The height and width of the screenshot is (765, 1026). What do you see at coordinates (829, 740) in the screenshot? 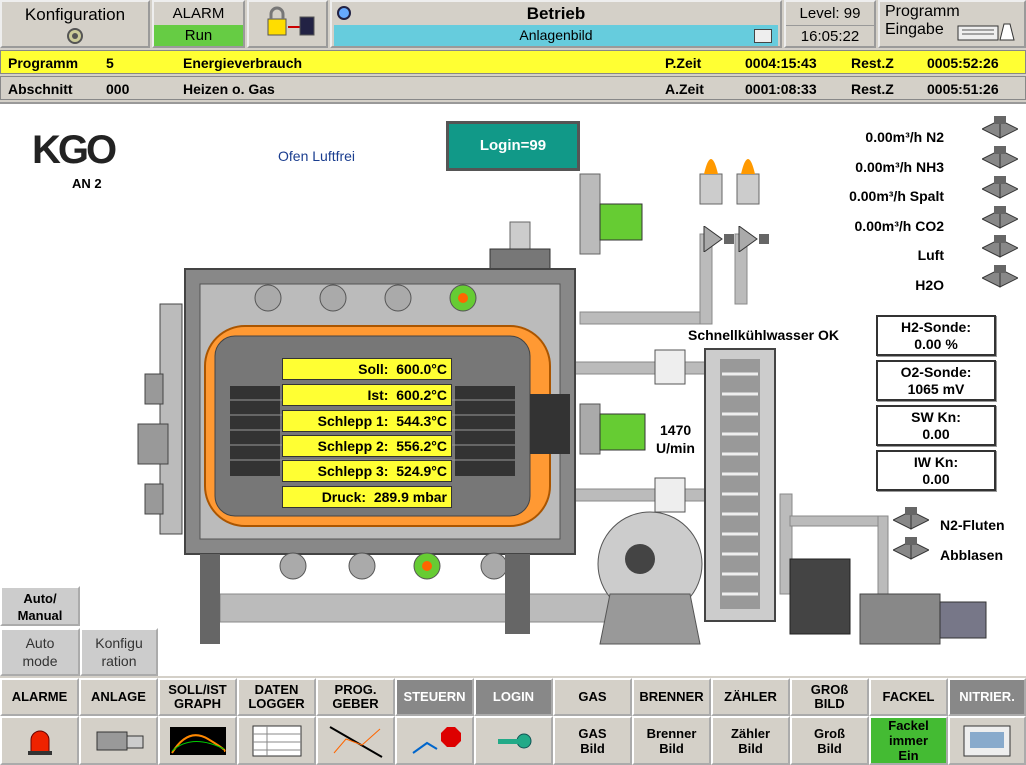
I see `gross-bild-button: Groß Bild` at bounding box center [829, 740].